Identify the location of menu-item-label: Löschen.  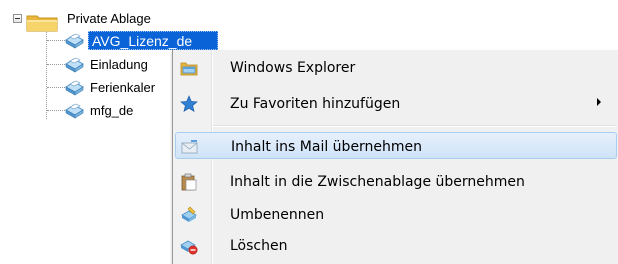
(259, 246).